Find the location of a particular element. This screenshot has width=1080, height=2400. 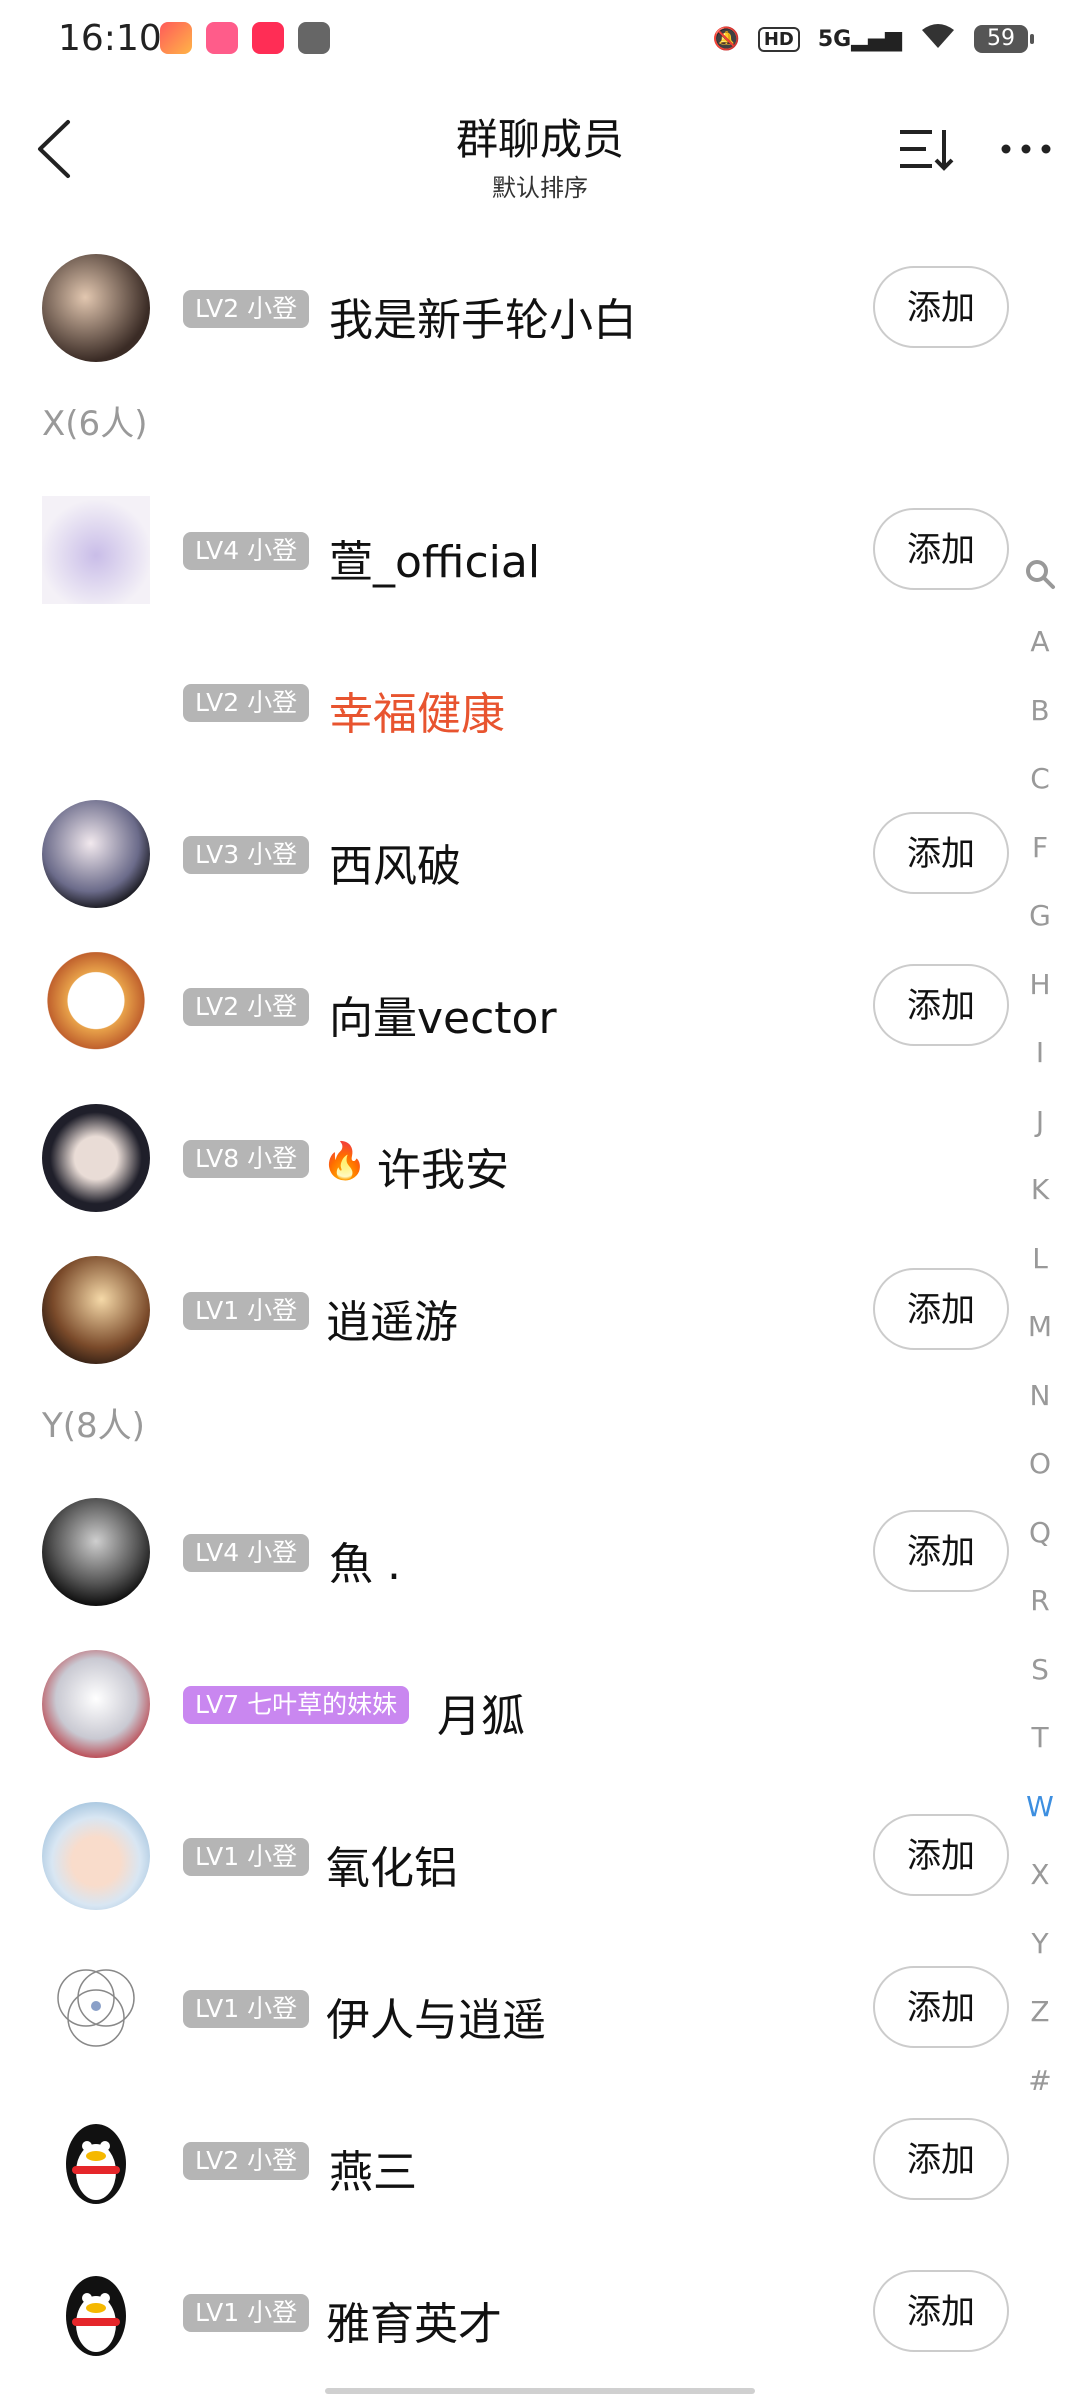

member-row: LV2 小登 幸福健康 is located at coordinates (510, 684).